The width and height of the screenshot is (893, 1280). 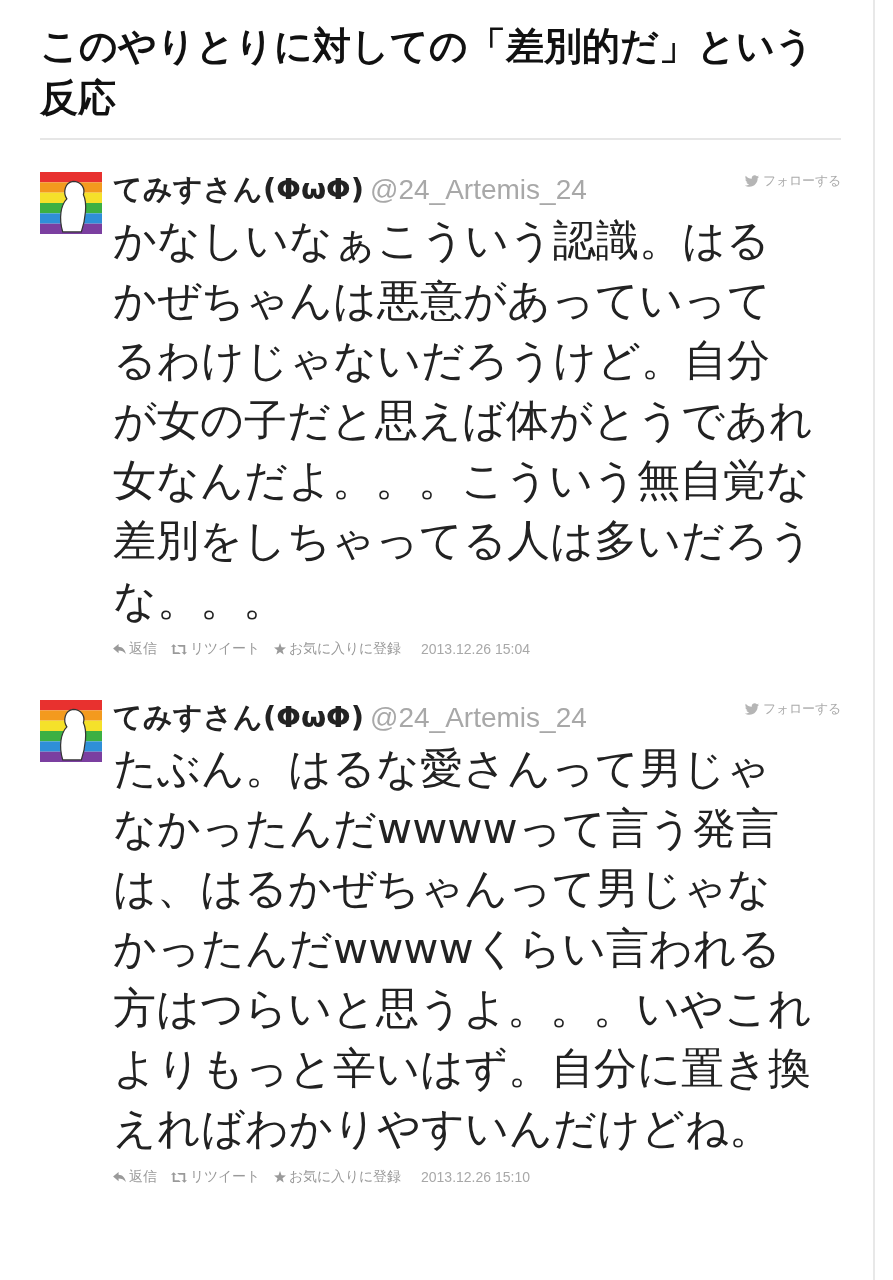 What do you see at coordinates (475, 1177) in the screenshot?
I see `timestamp: 2013.12.26 15:10` at bounding box center [475, 1177].